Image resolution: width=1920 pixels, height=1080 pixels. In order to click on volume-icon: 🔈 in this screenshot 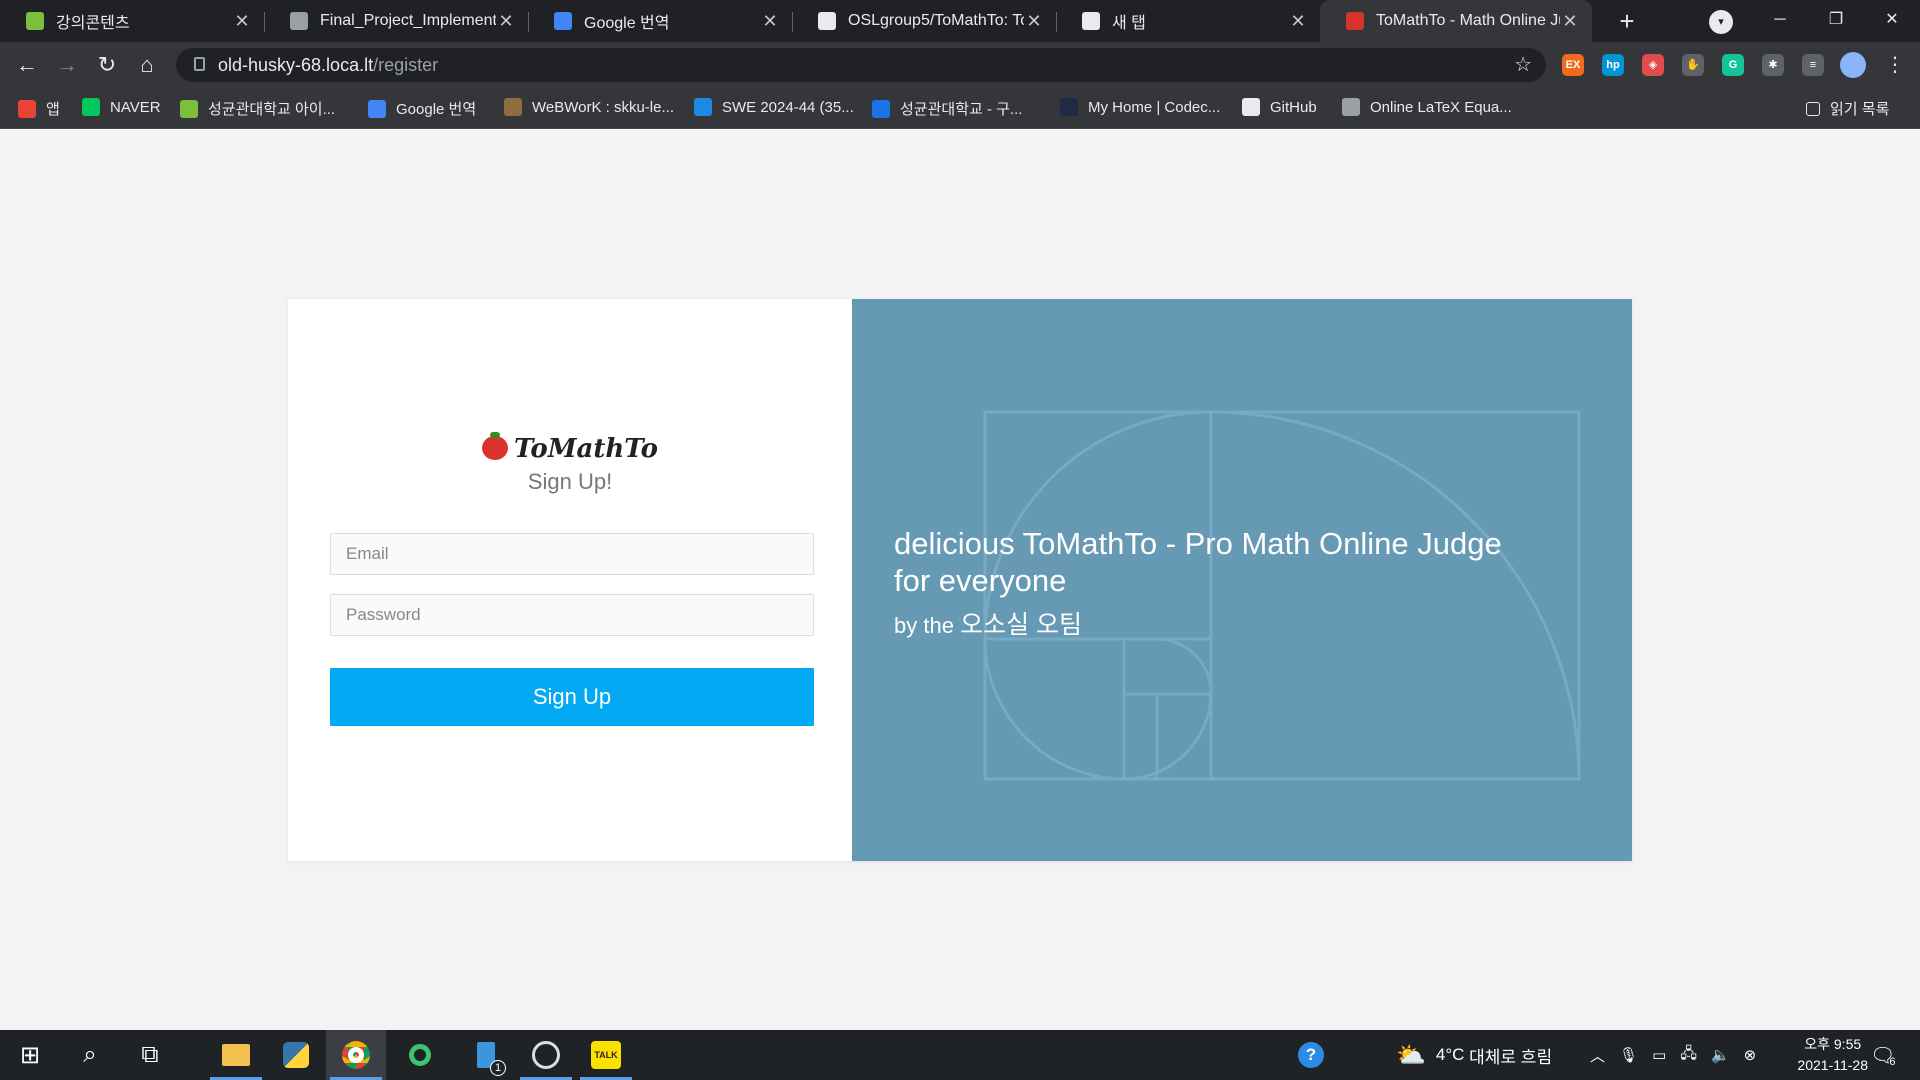, I will do `click(1720, 1055)`.